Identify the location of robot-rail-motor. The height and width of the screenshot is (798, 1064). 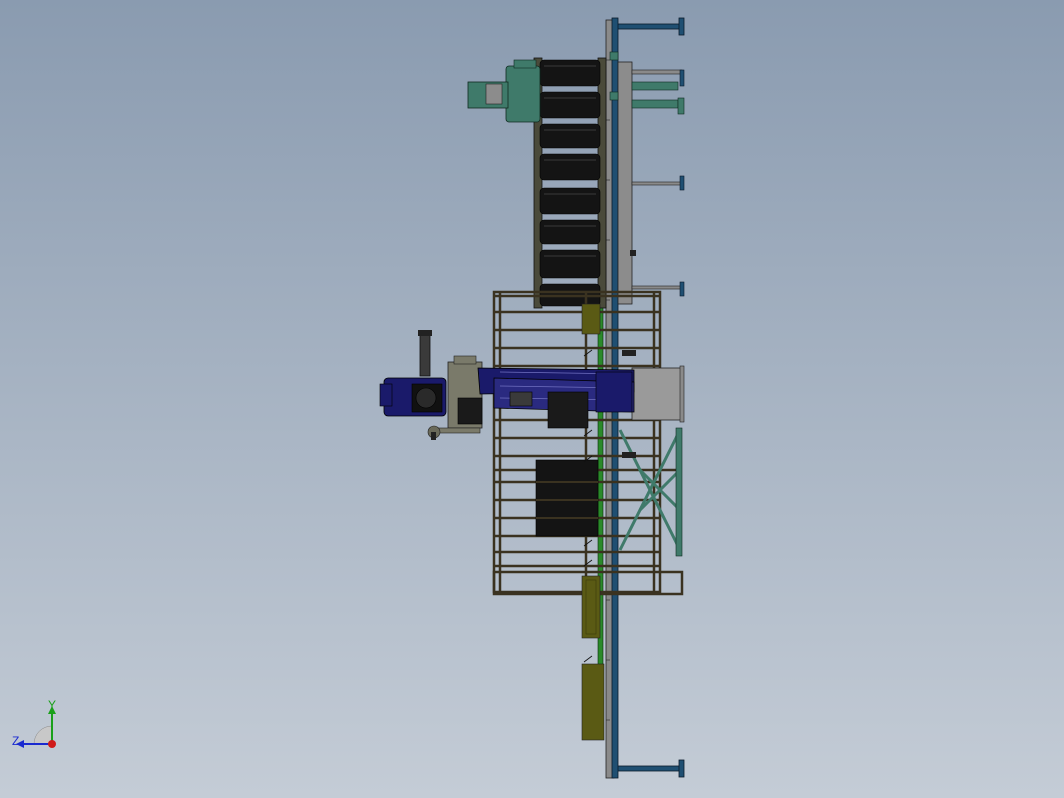
(568, 410).